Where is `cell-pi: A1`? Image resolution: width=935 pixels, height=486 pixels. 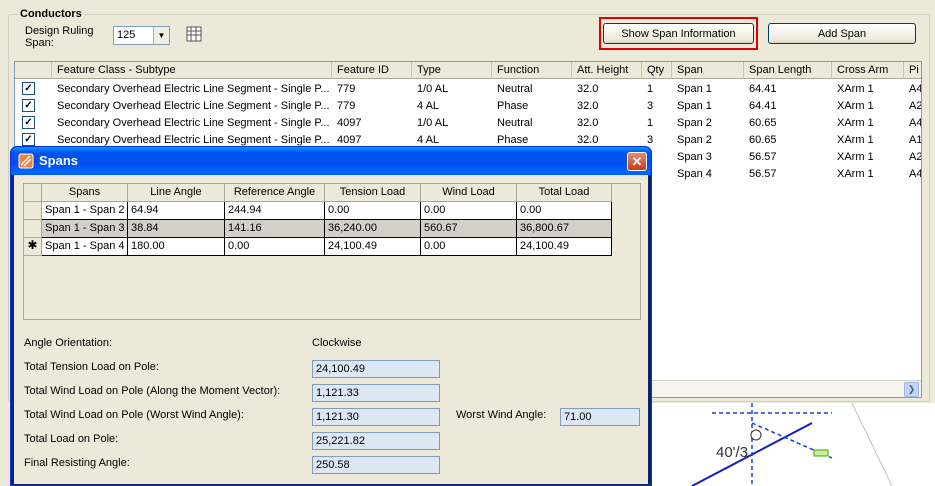 cell-pi: A1 is located at coordinates (915, 140).